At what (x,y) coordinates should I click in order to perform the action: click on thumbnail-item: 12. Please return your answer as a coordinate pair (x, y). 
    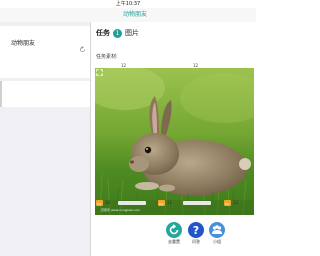
    Looking at the image, I should click on (231, 203).